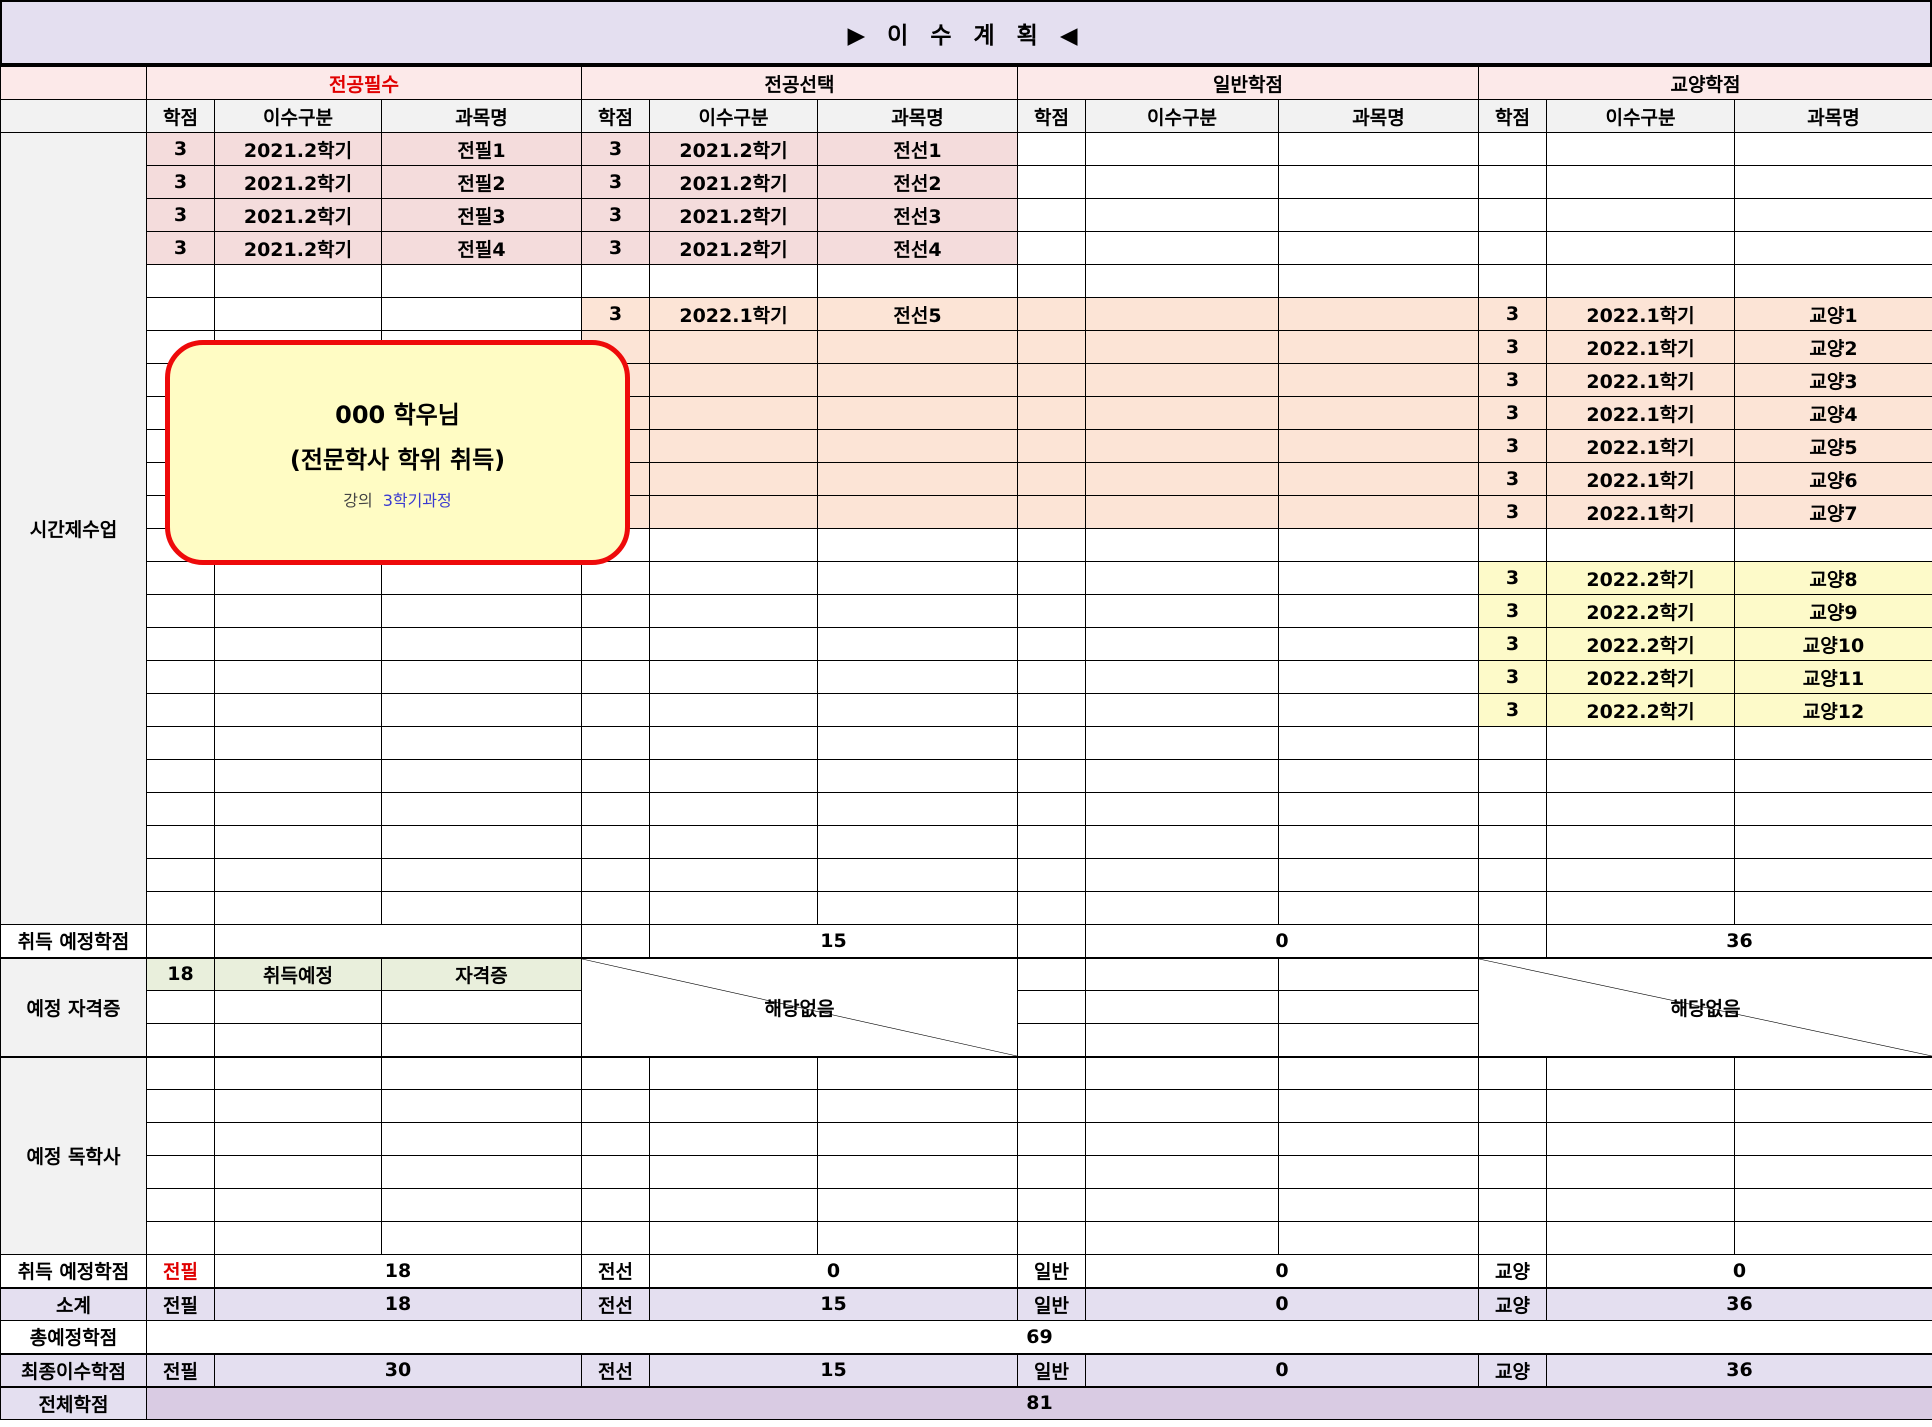 The image size is (1932, 1427). What do you see at coordinates (917, 116) in the screenshot?
I see `column-header: 과목명` at bounding box center [917, 116].